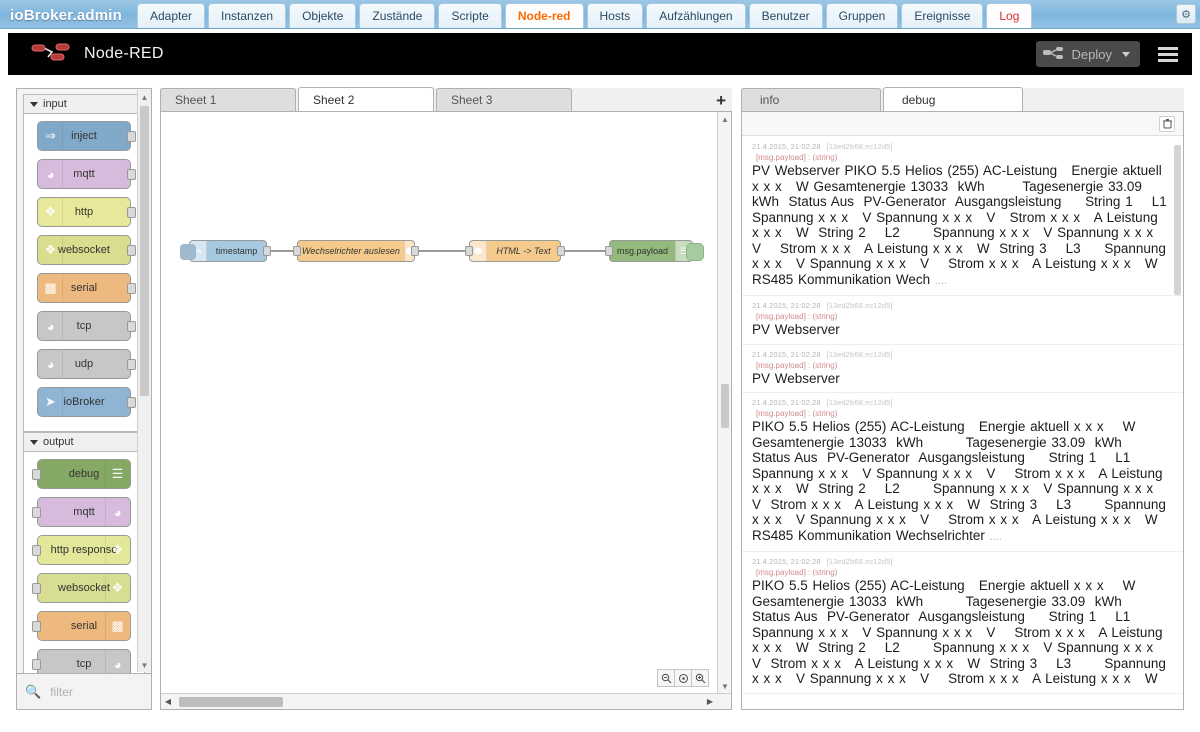 The image size is (1200, 732). What do you see at coordinates (696, 15) in the screenshot?
I see `iobroker-tab-aufz-hlungen: Aufzählungen` at bounding box center [696, 15].